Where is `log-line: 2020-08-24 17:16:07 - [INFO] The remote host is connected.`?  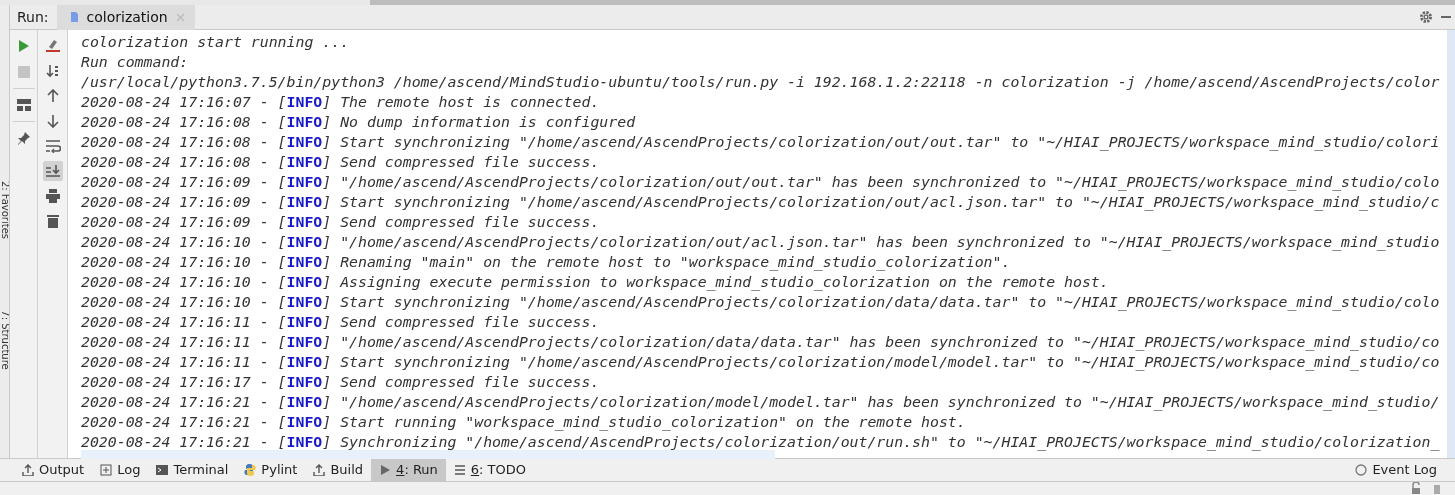 log-line: 2020-08-24 17:16:07 - [INFO] The remote host is connected. is located at coordinates (340, 102).